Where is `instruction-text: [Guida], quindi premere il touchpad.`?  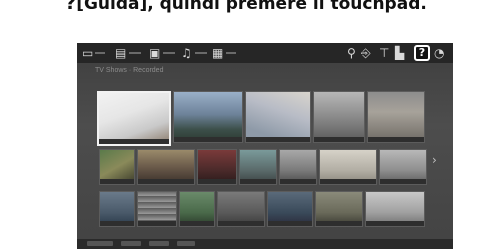 instruction-text: [Guida], quindi premere il touchpad. is located at coordinates (251, 7).